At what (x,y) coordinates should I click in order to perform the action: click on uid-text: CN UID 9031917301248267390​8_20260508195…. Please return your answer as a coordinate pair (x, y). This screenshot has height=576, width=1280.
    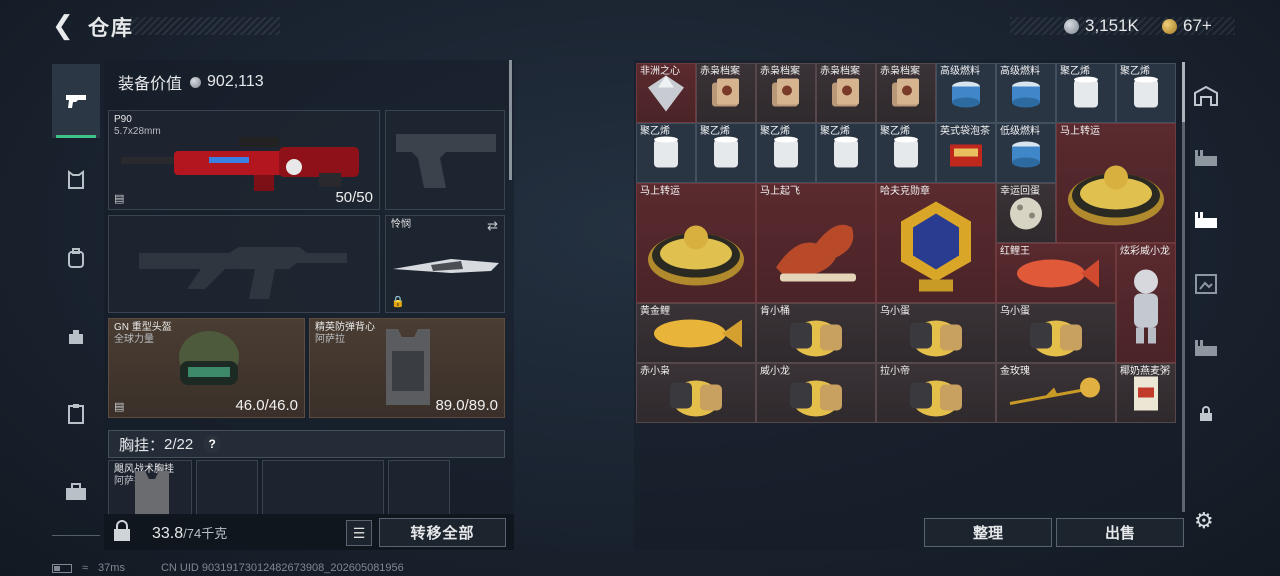
    Looking at the image, I should click on (282, 568).